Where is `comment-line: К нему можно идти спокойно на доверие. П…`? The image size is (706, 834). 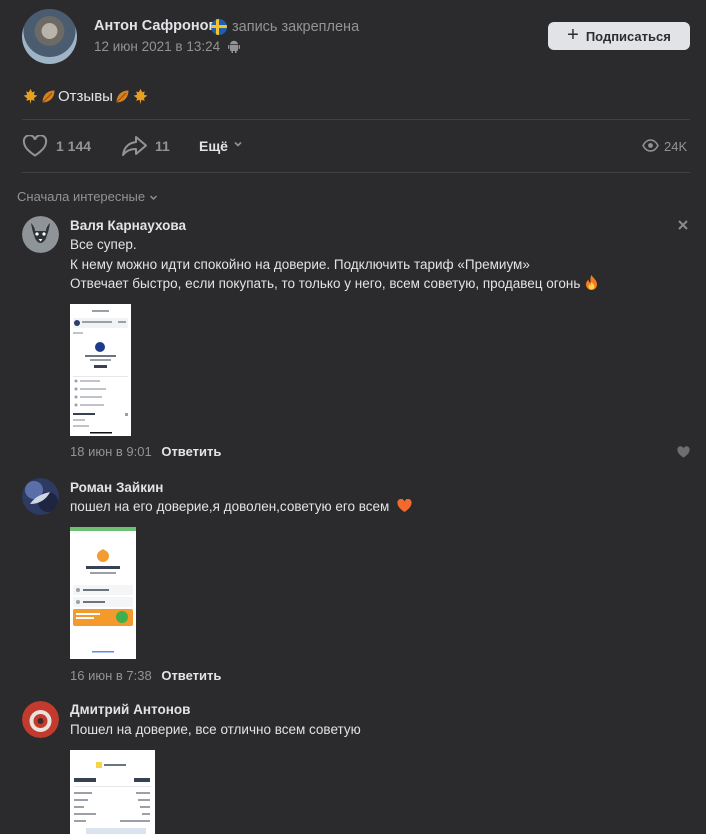 comment-line: К нему можно идти спокойно на доверие. П… is located at coordinates (300, 264).